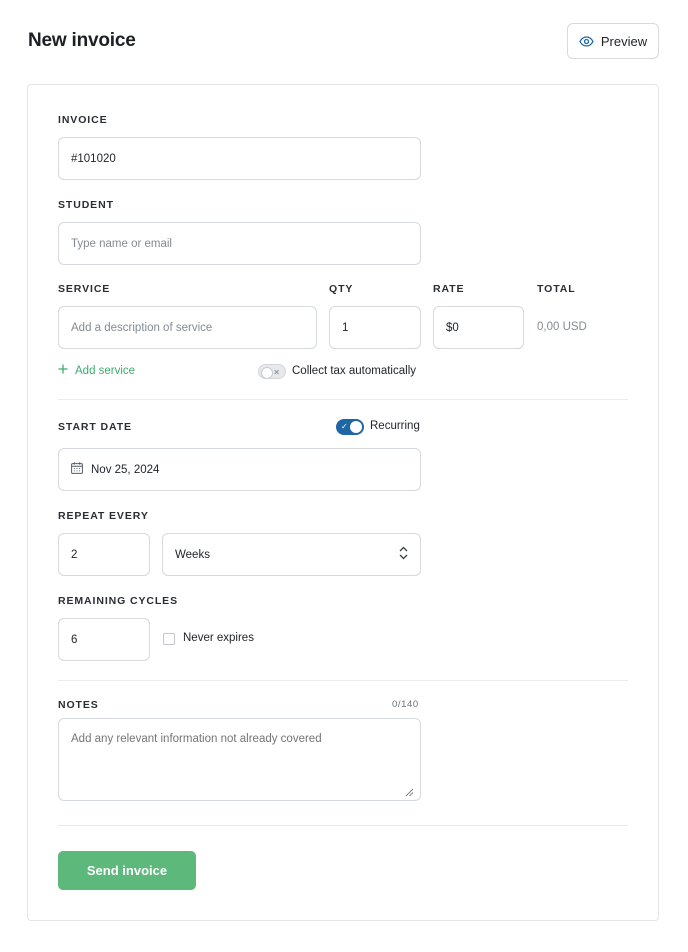  Describe the element at coordinates (82, 40) in the screenshot. I see `page-title: New invoice` at that location.